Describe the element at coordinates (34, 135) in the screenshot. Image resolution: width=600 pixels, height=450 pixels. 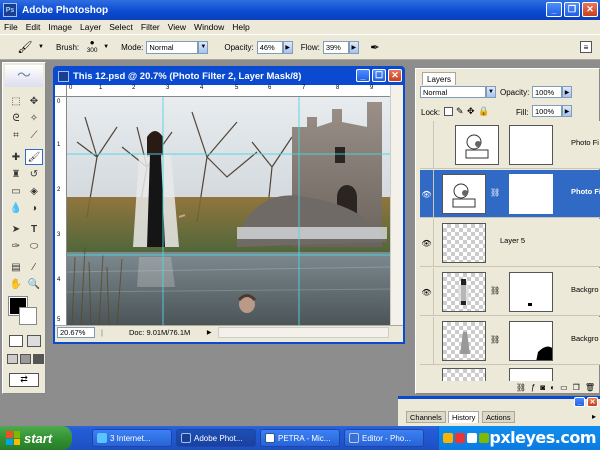
I see `slice-tool-icon: ⟋` at that location.